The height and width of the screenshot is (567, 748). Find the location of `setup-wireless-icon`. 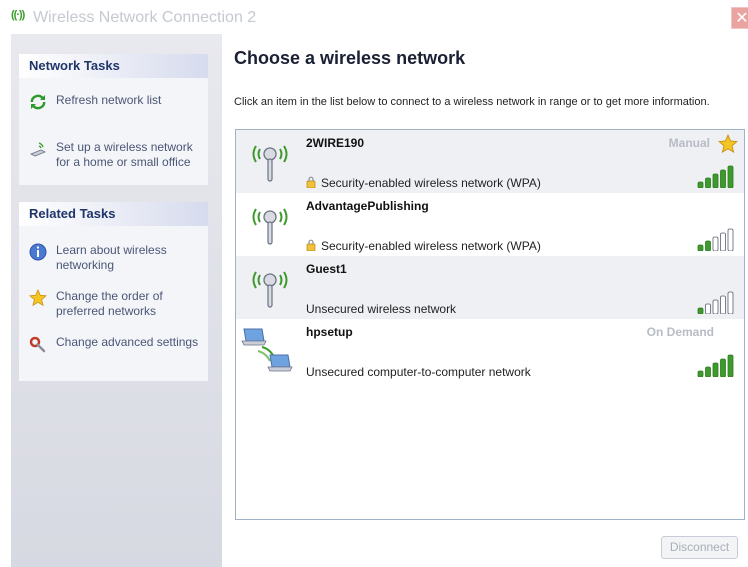

setup-wireless-icon is located at coordinates (38, 149).